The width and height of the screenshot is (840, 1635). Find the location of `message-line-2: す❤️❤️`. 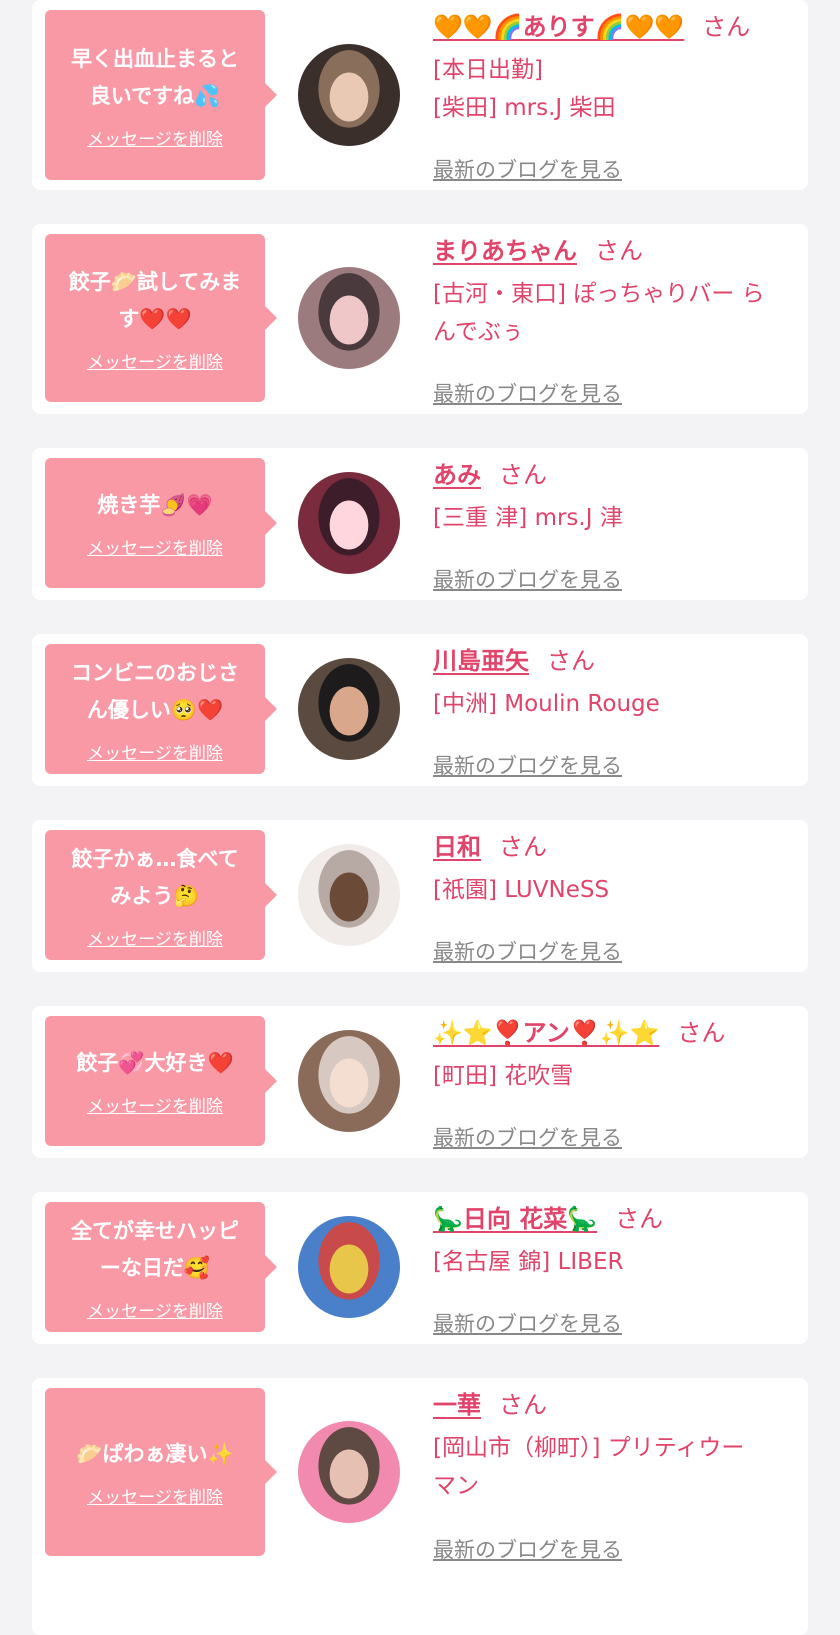

message-line-2: す❤️❤️ is located at coordinates (155, 318).